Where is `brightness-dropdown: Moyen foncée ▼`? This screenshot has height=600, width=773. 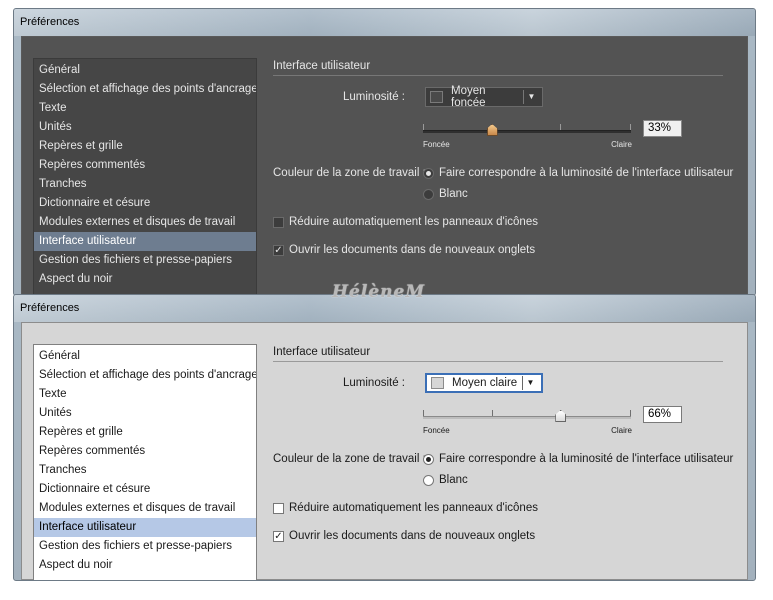
brightness-dropdown: Moyen foncée ▼ is located at coordinates (484, 97).